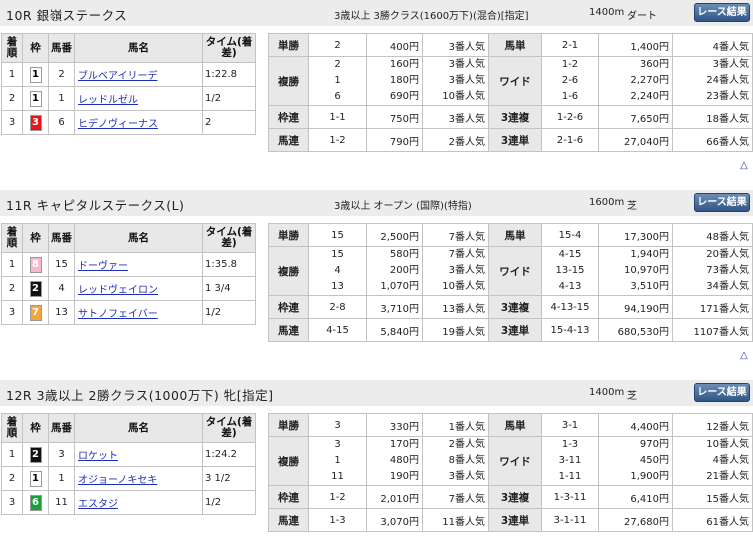 This screenshot has height=536, width=753. Describe the element at coordinates (570, 460) in the screenshot. I see `payout-numbers-line: 3-11` at that location.